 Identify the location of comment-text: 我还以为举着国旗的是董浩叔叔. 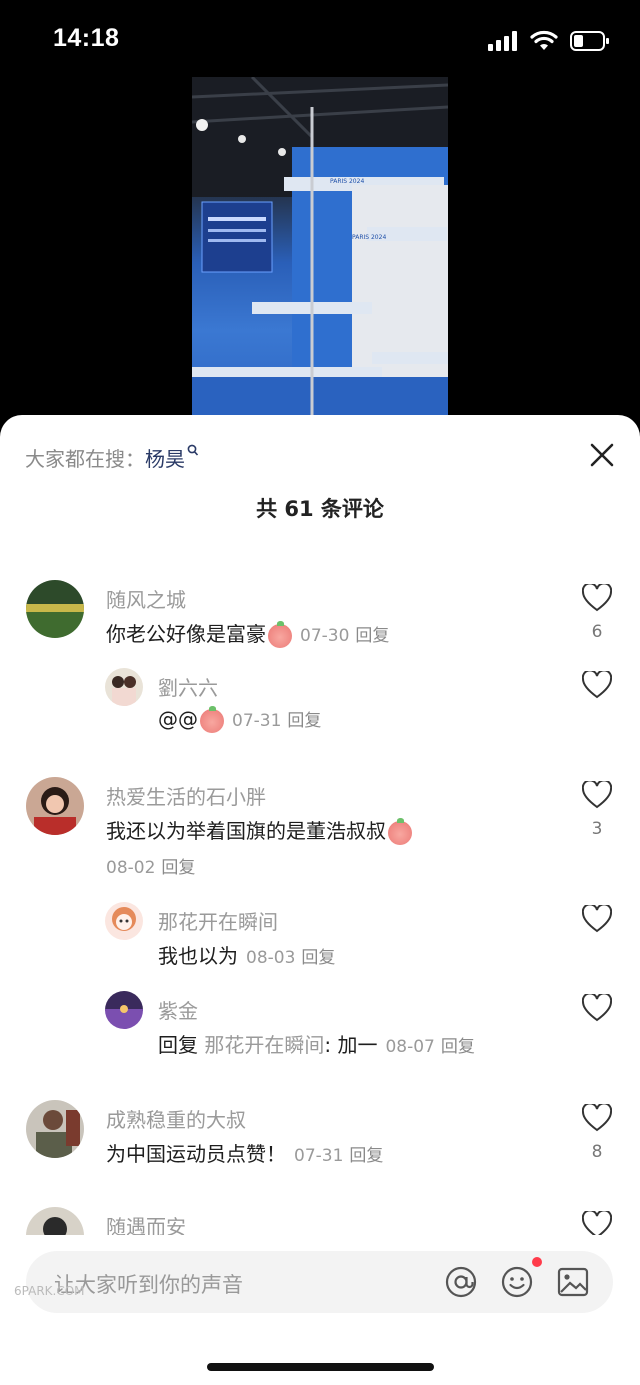
(259, 830).